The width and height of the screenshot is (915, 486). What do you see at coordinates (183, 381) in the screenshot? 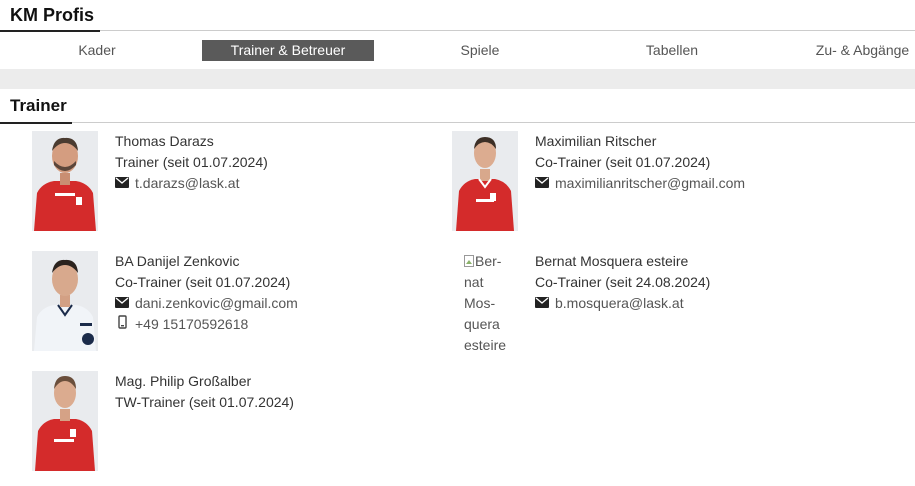
I see `person-name: Mag. Philip Großalber` at bounding box center [183, 381].